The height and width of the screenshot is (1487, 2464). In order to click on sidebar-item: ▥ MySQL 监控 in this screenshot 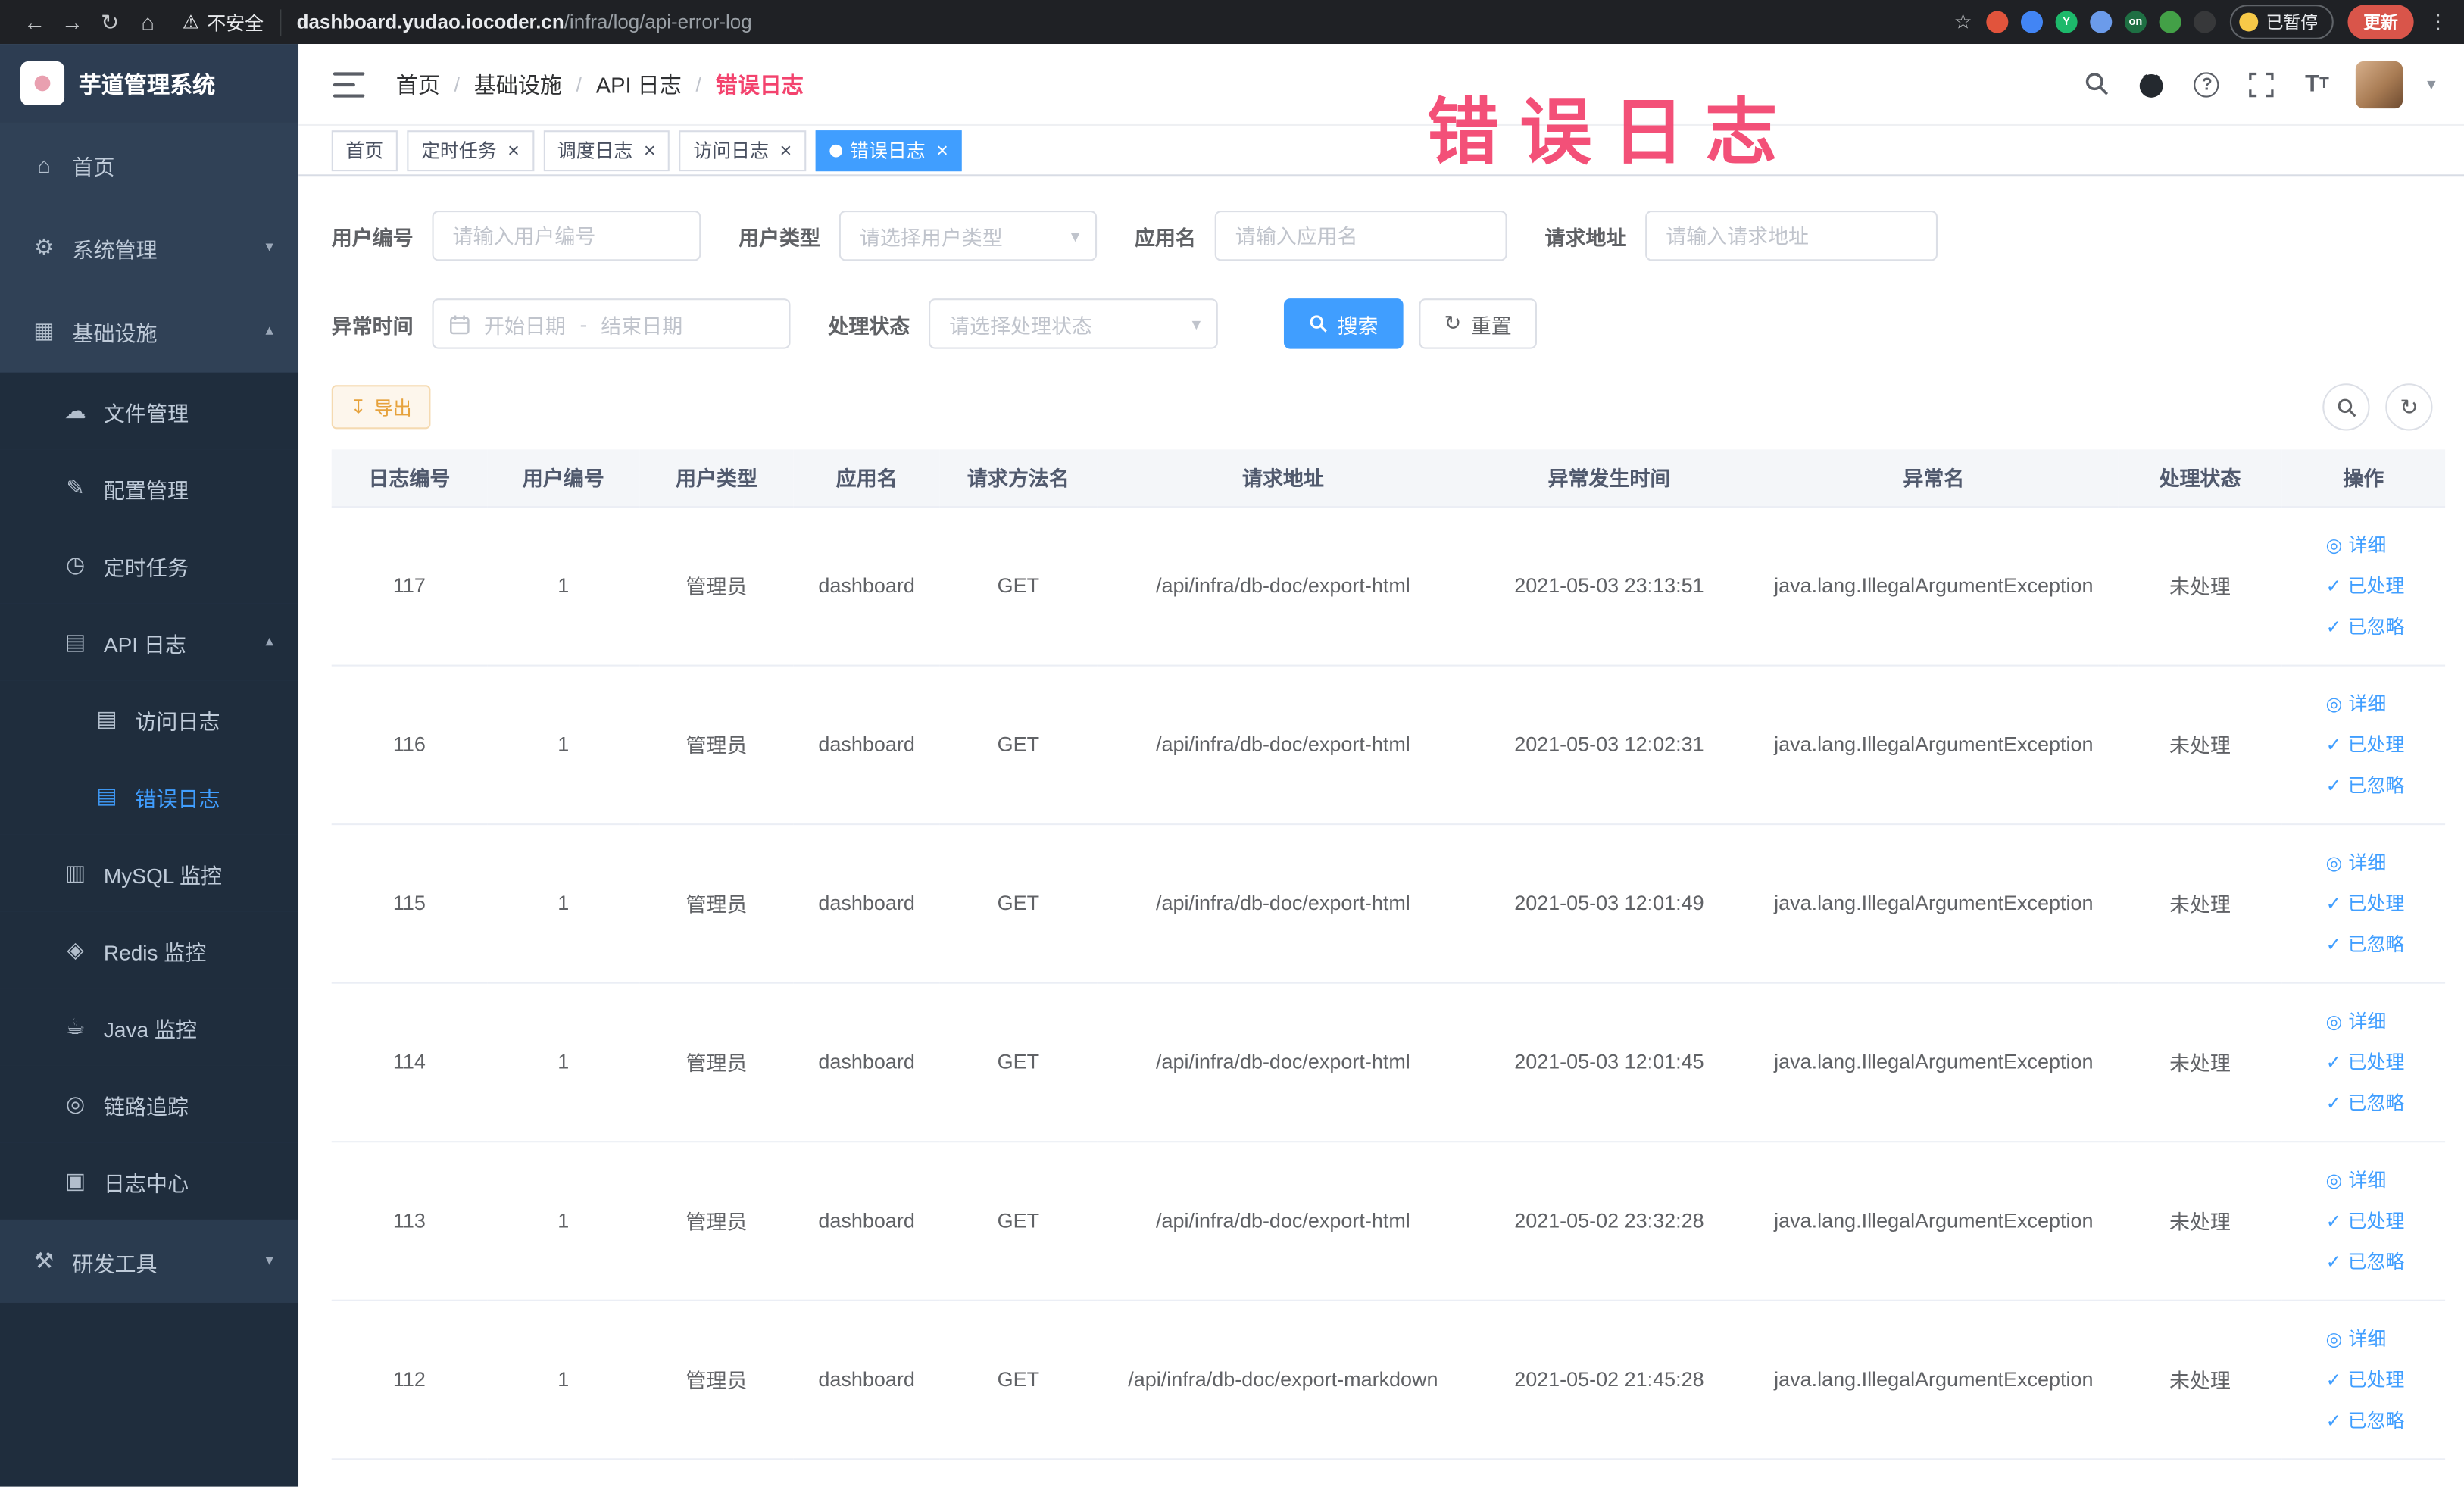, I will do `click(149, 873)`.